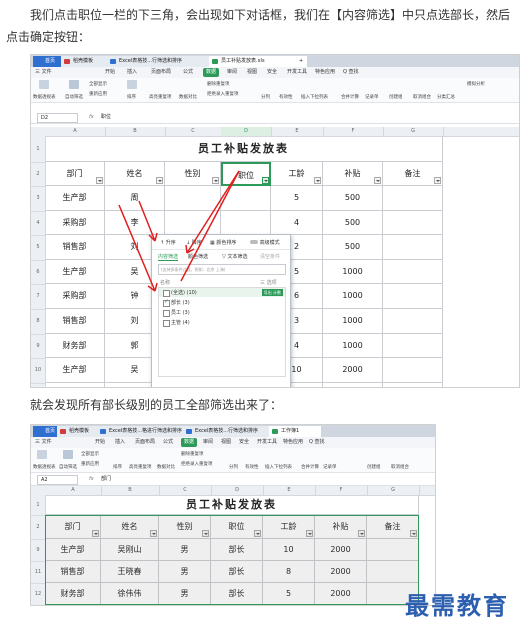 This screenshot has width=528, height=638. I want to click on validation-button: 有效性, so click(252, 467).